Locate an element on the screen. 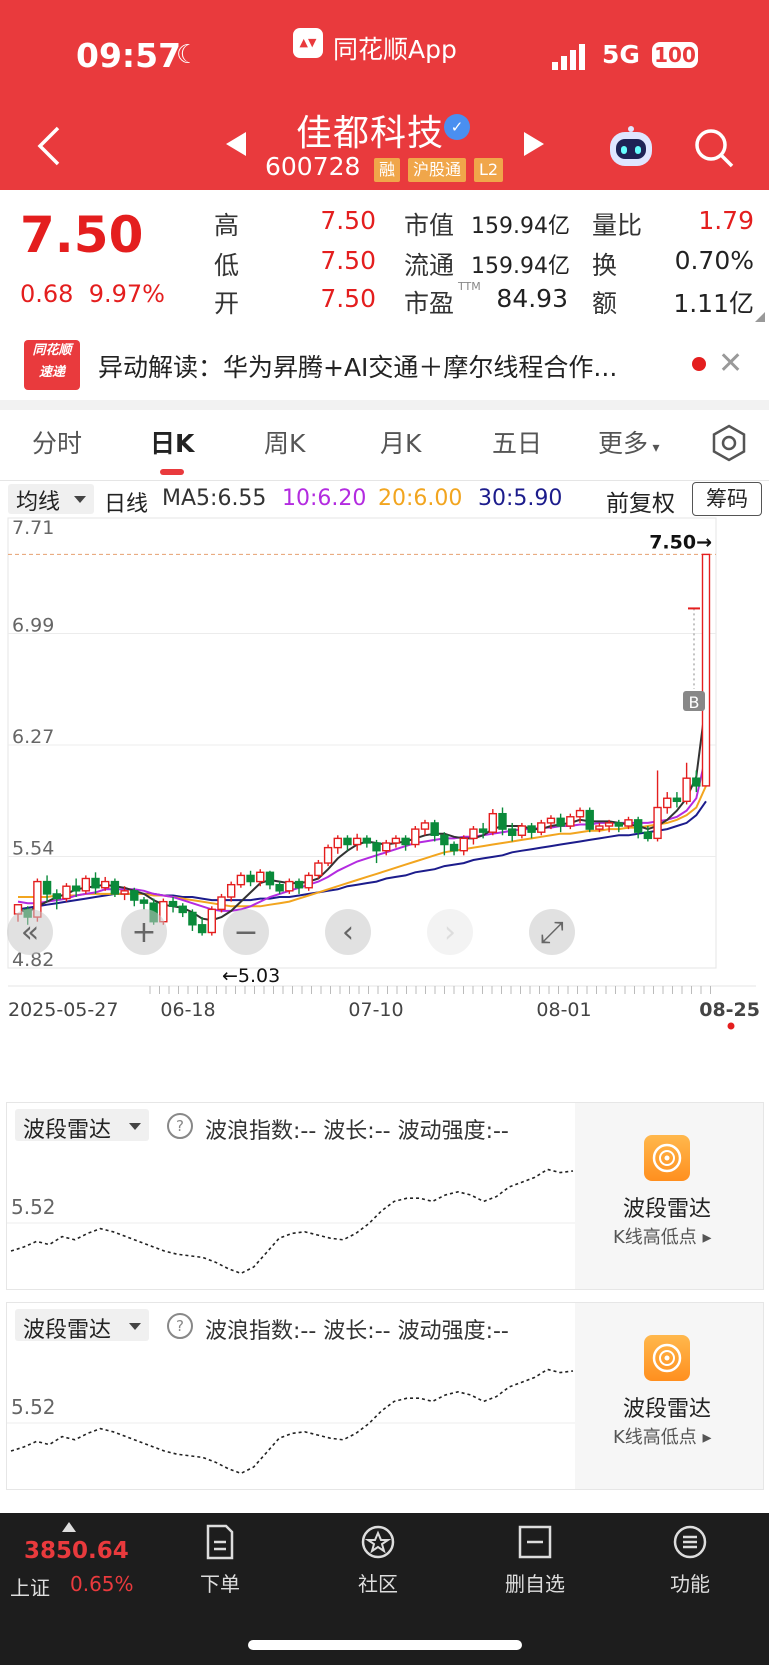  settings-icon is located at coordinates (729, 443).